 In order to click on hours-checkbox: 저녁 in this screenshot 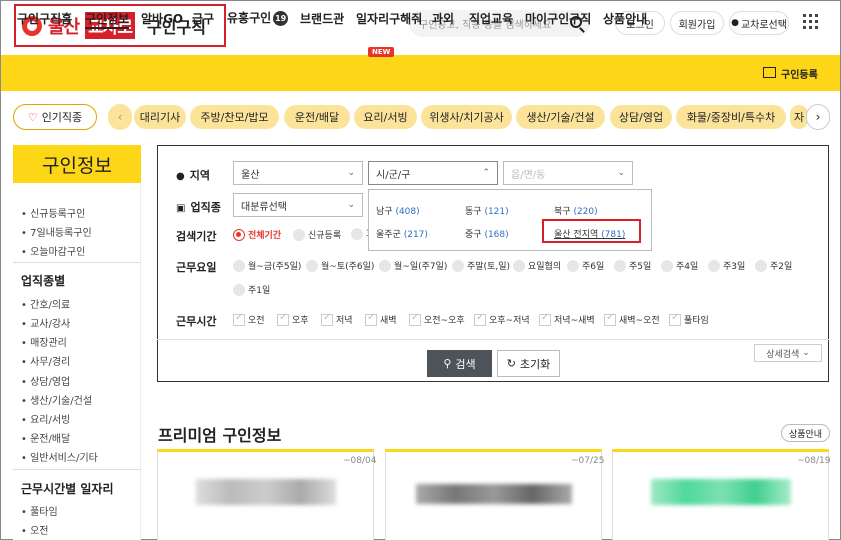, I will do `click(337, 319)`.